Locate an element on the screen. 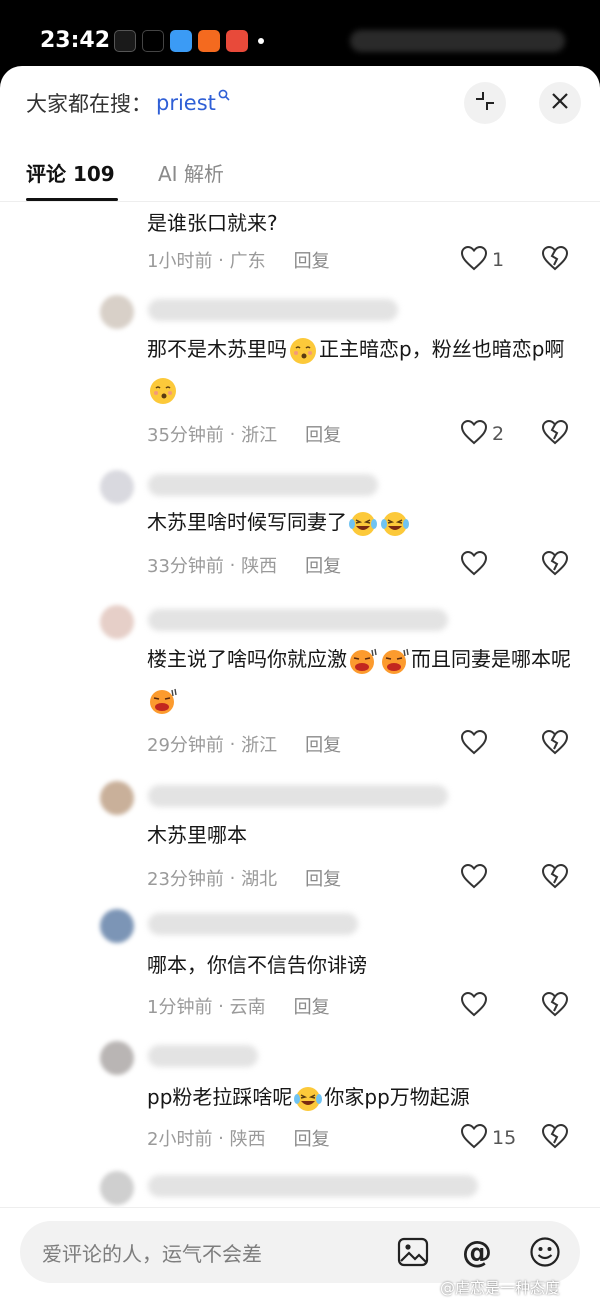 The image size is (600, 1302). comment-text-part: 木苏里啥时候写同妻了 is located at coordinates (247, 522).